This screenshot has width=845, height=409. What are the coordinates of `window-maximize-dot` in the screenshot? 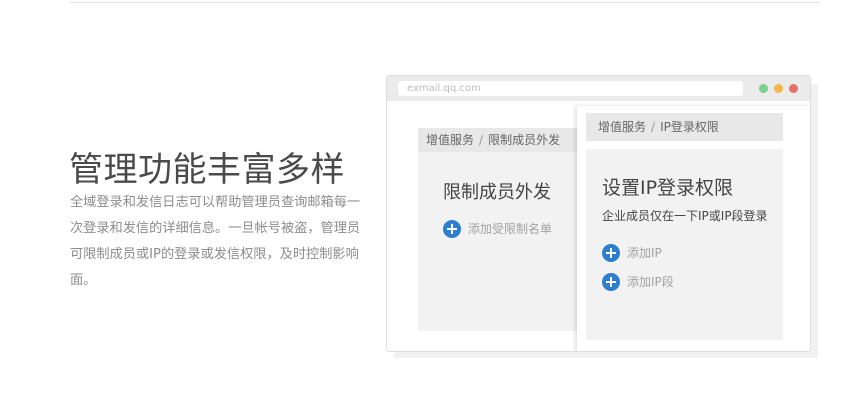 It's located at (763, 88).